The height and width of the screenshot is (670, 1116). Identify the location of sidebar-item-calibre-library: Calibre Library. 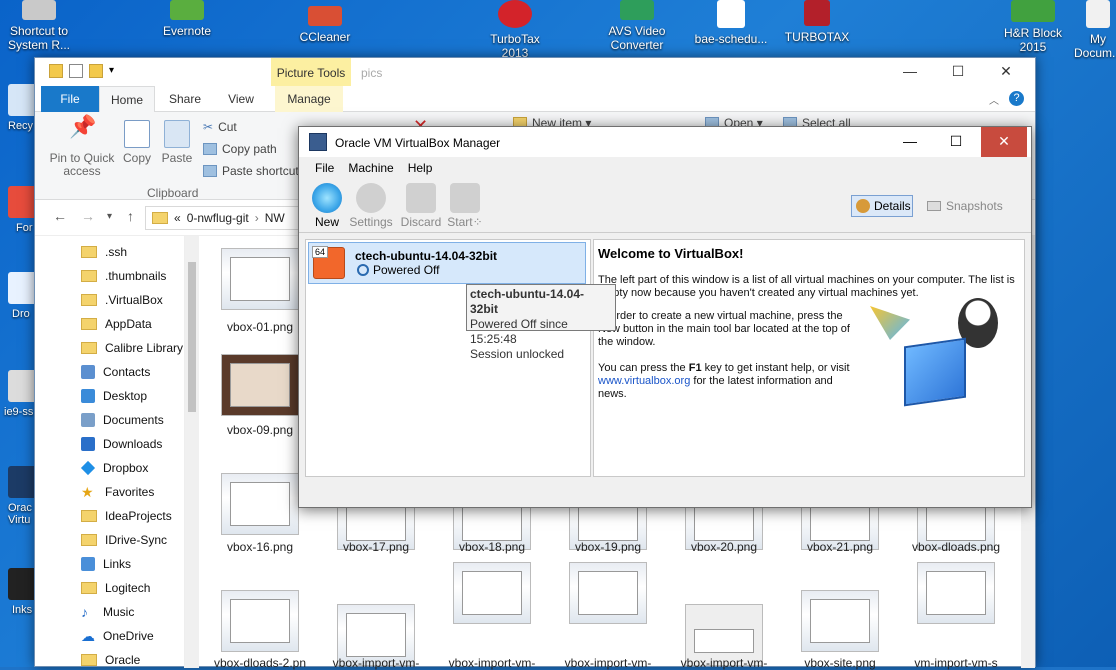
(109, 348).